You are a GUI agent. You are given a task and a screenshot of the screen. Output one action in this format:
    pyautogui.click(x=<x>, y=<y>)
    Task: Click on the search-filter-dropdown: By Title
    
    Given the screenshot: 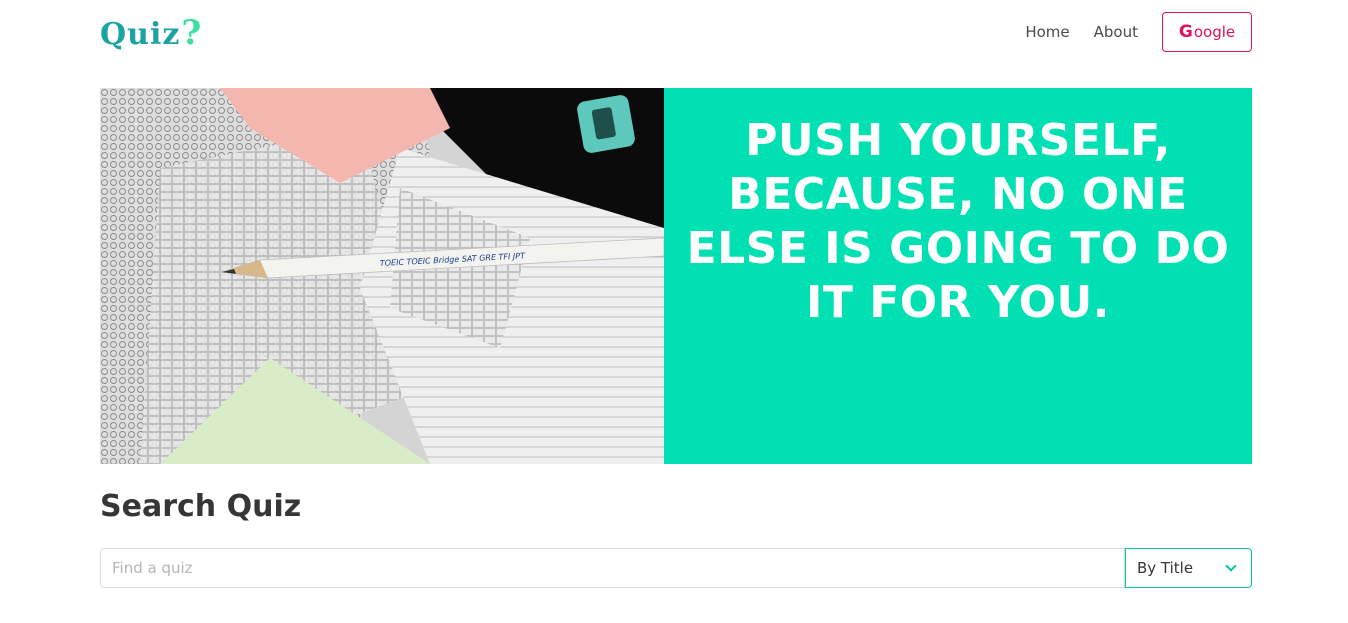 What is the action you would take?
    pyautogui.click(x=1188, y=568)
    